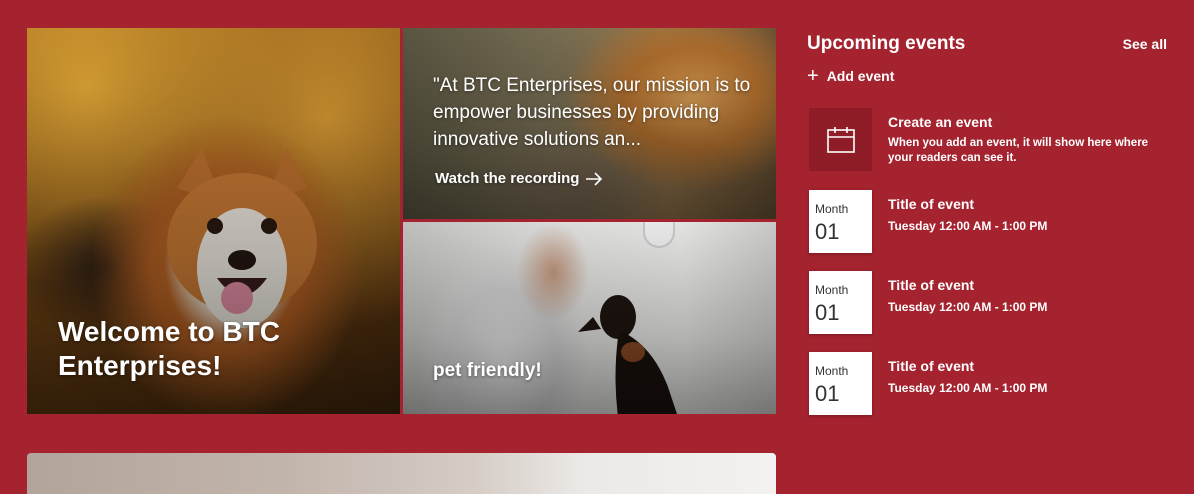 Image resolution: width=1194 pixels, height=494 pixels. Describe the element at coordinates (594, 178) in the screenshot. I see `arrow-right-icon` at that location.